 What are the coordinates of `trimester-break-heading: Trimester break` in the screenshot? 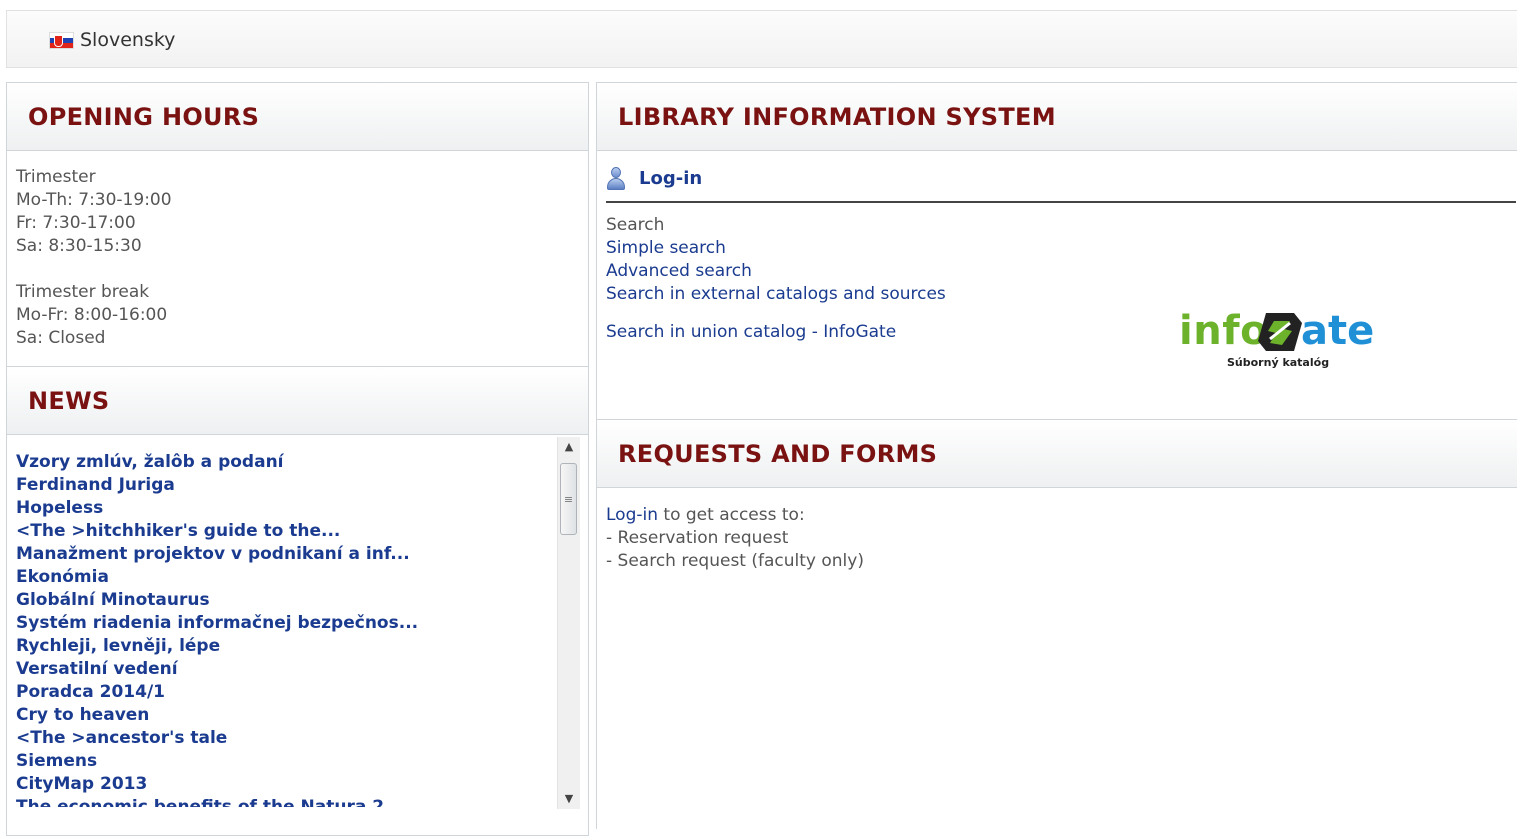 It's located at (83, 292).